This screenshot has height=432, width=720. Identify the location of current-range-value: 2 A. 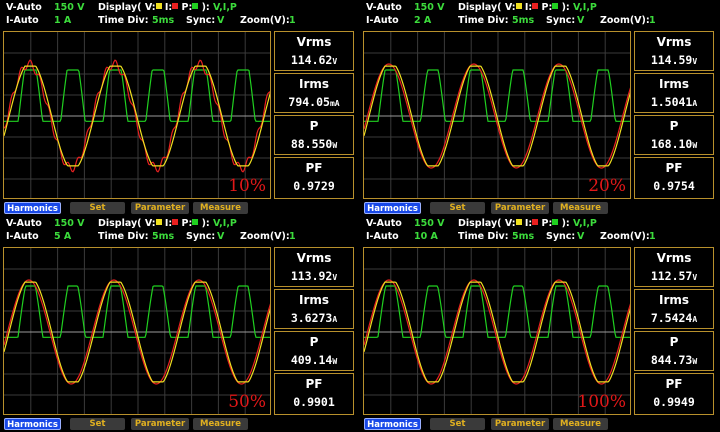
(422, 20).